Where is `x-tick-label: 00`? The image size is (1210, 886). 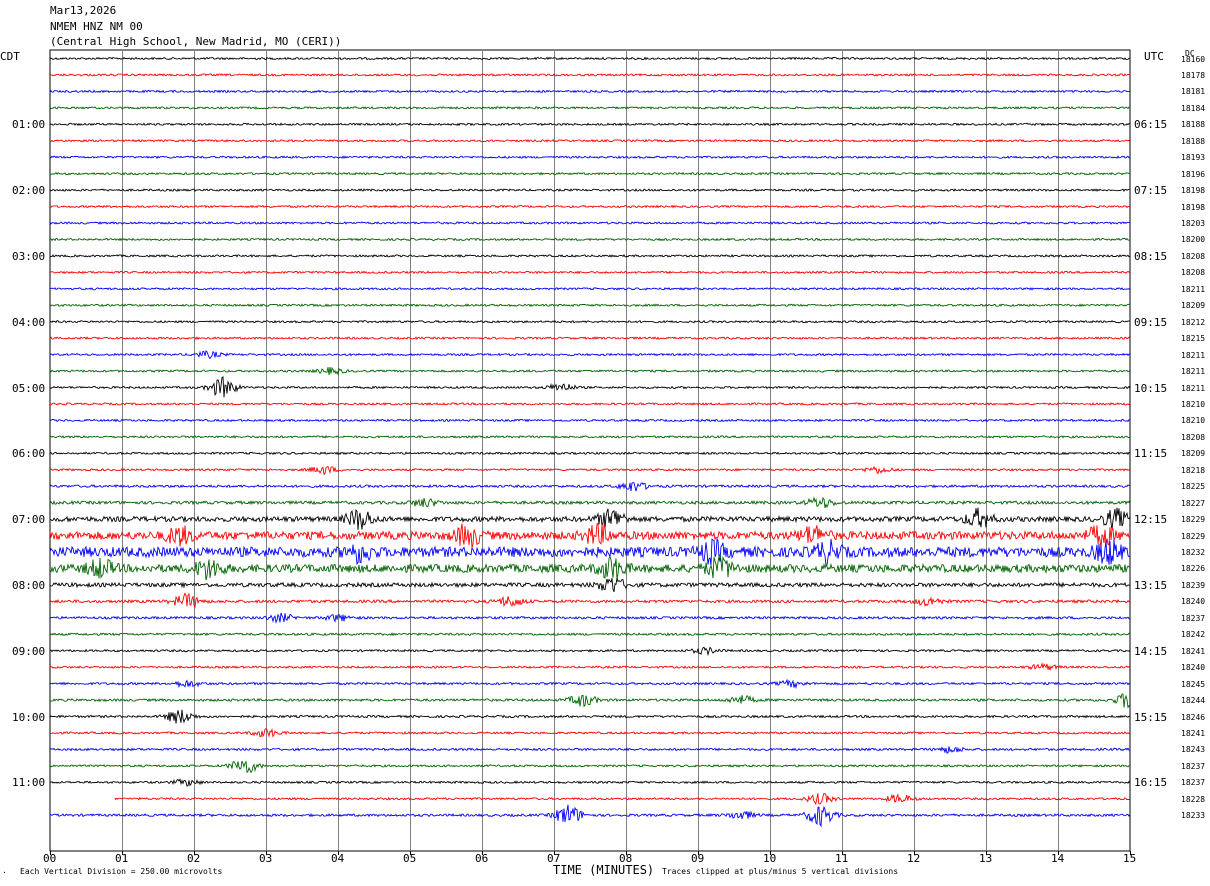
x-tick-label: 00 is located at coordinates (50, 858).